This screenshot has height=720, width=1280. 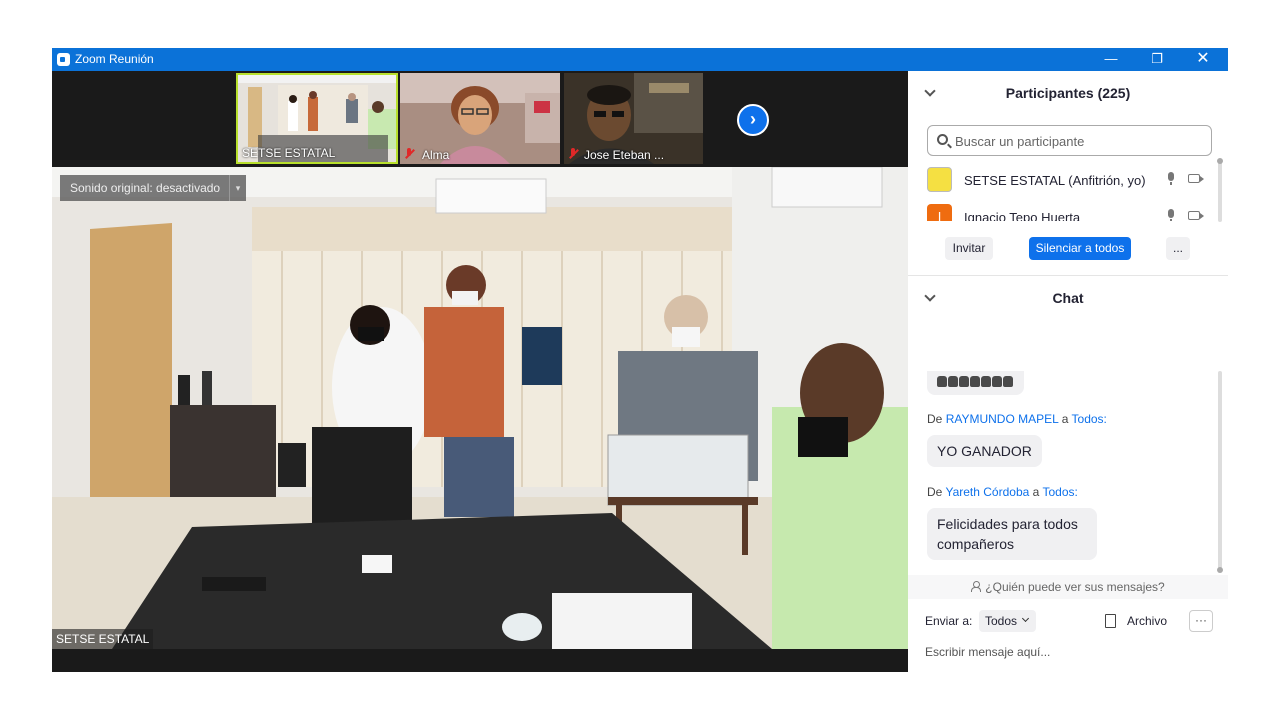 What do you see at coordinates (942, 139) in the screenshot?
I see `search-icon` at bounding box center [942, 139].